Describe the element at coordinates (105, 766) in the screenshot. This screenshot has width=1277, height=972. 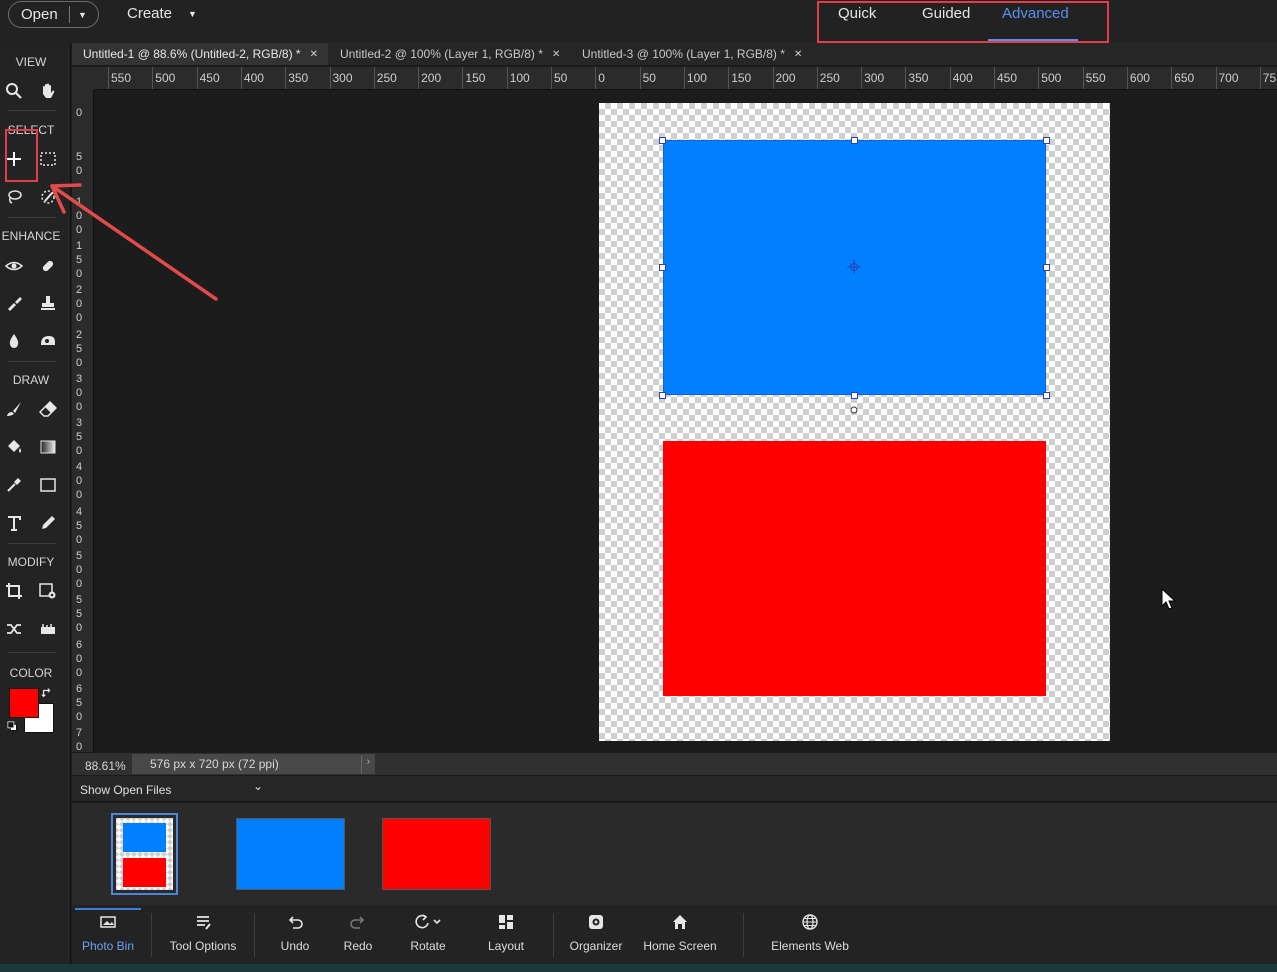
I see `zoom-level: 88.61%` at that location.